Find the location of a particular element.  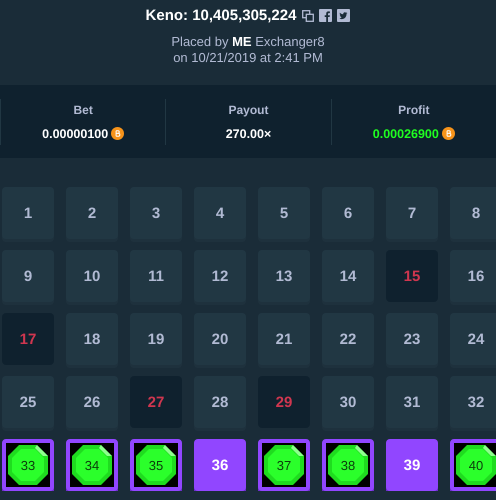

stat-label: Profit is located at coordinates (414, 109).